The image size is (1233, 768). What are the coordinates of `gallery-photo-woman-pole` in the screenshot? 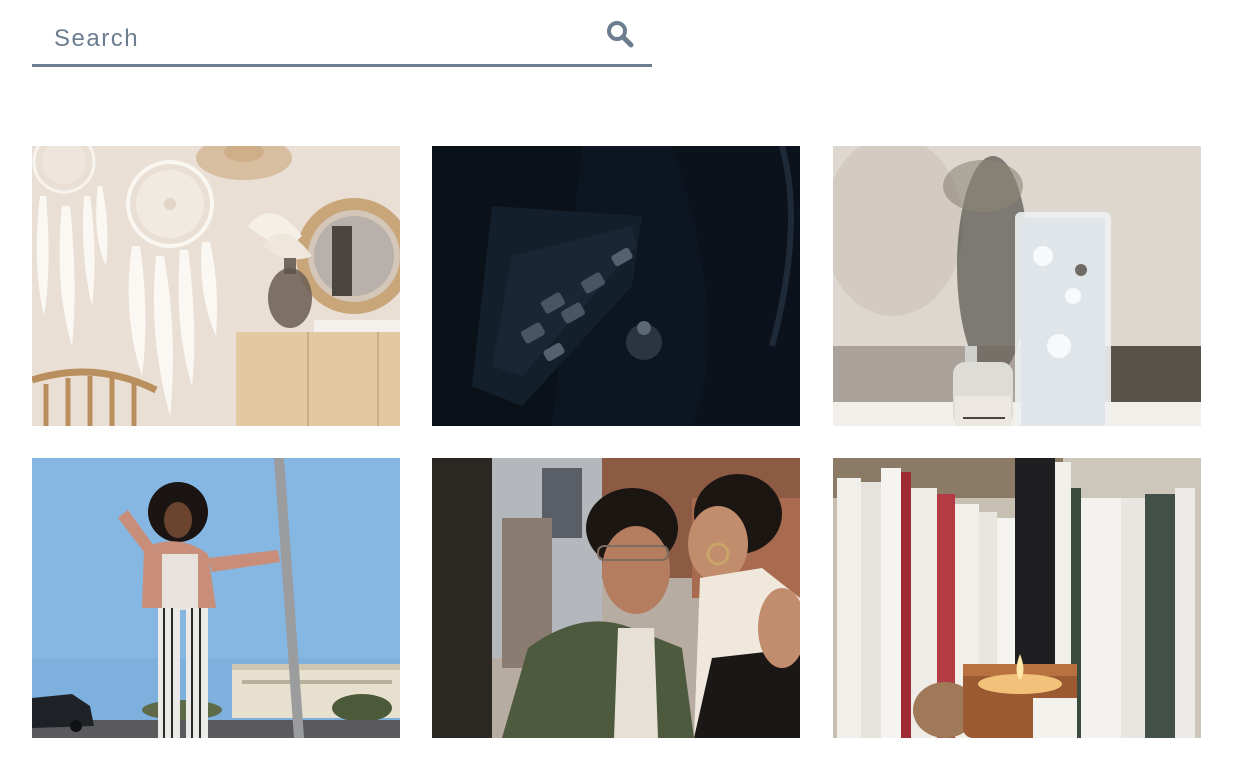 It's located at (216, 598).